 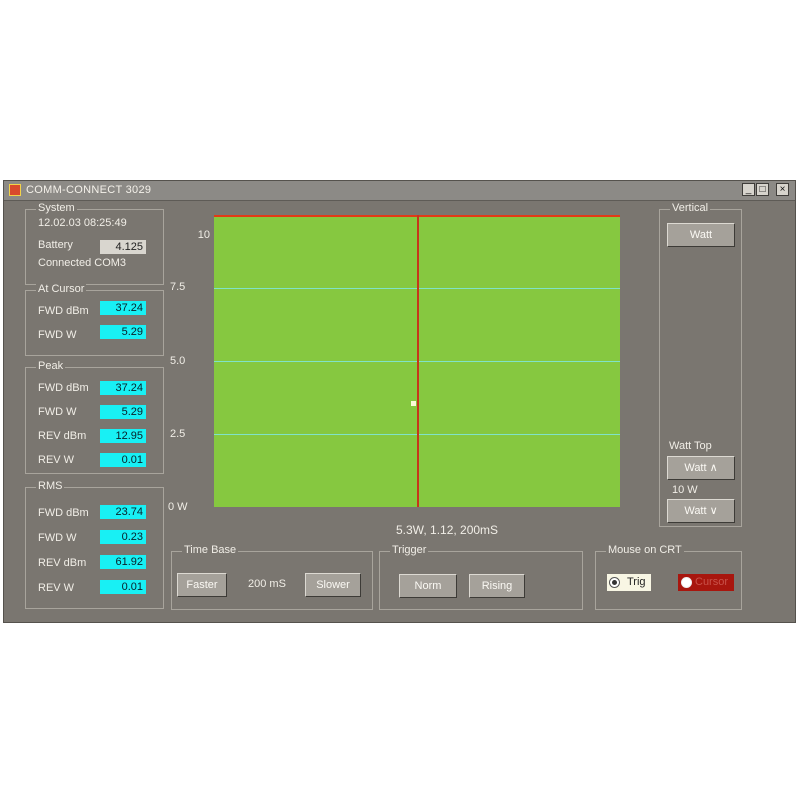 What do you see at coordinates (210, 550) in the screenshot?
I see `time-base-group-title: Time Base` at bounding box center [210, 550].